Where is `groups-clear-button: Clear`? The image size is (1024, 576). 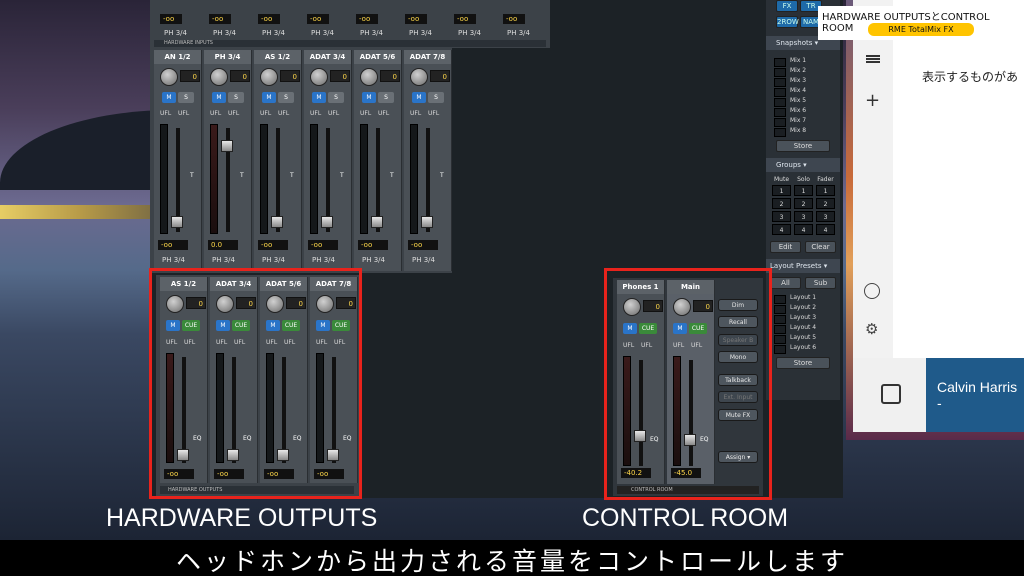 groups-clear-button: Clear is located at coordinates (820, 247).